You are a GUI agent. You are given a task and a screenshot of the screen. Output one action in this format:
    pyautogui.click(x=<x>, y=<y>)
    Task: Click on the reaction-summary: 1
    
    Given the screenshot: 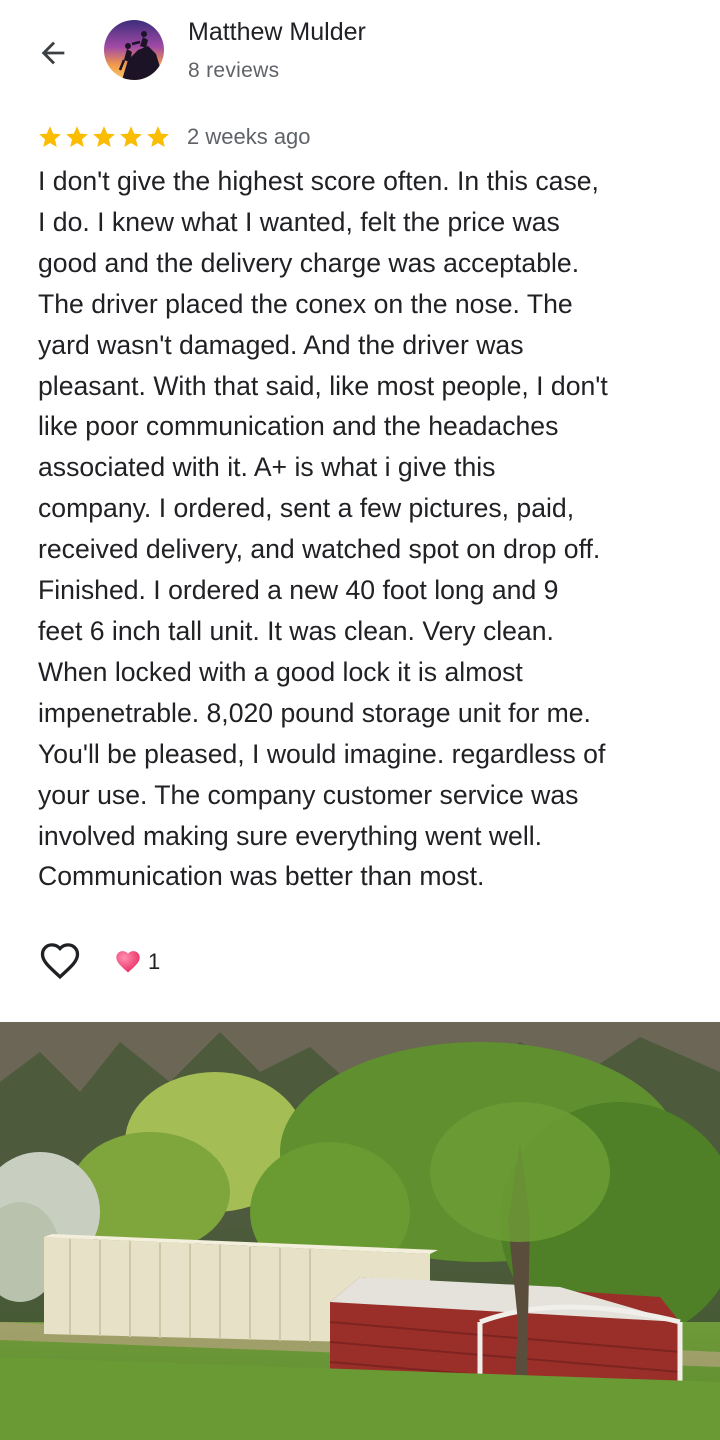 What is the action you would take?
    pyautogui.click(x=137, y=962)
    